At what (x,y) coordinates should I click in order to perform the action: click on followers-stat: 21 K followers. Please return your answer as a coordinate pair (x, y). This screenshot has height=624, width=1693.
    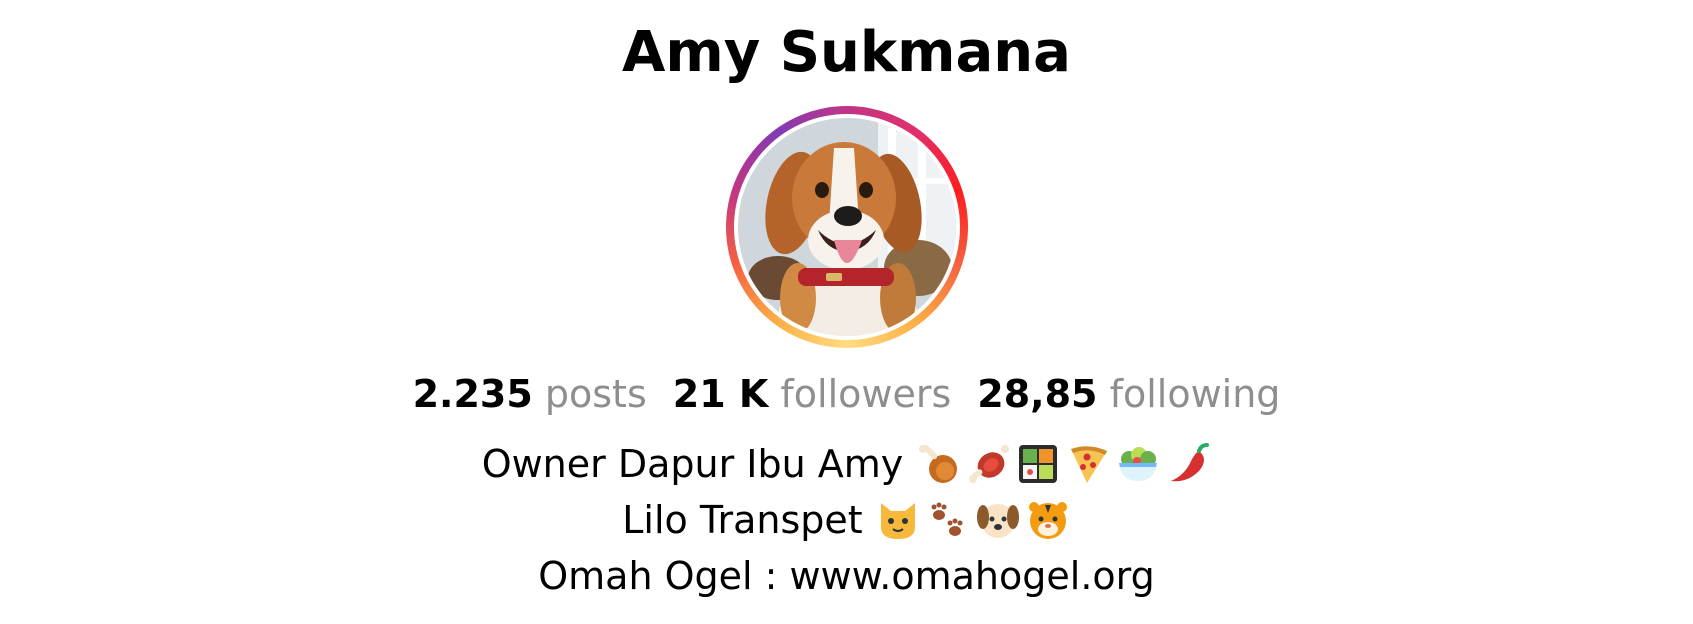
    Looking at the image, I should click on (812, 394).